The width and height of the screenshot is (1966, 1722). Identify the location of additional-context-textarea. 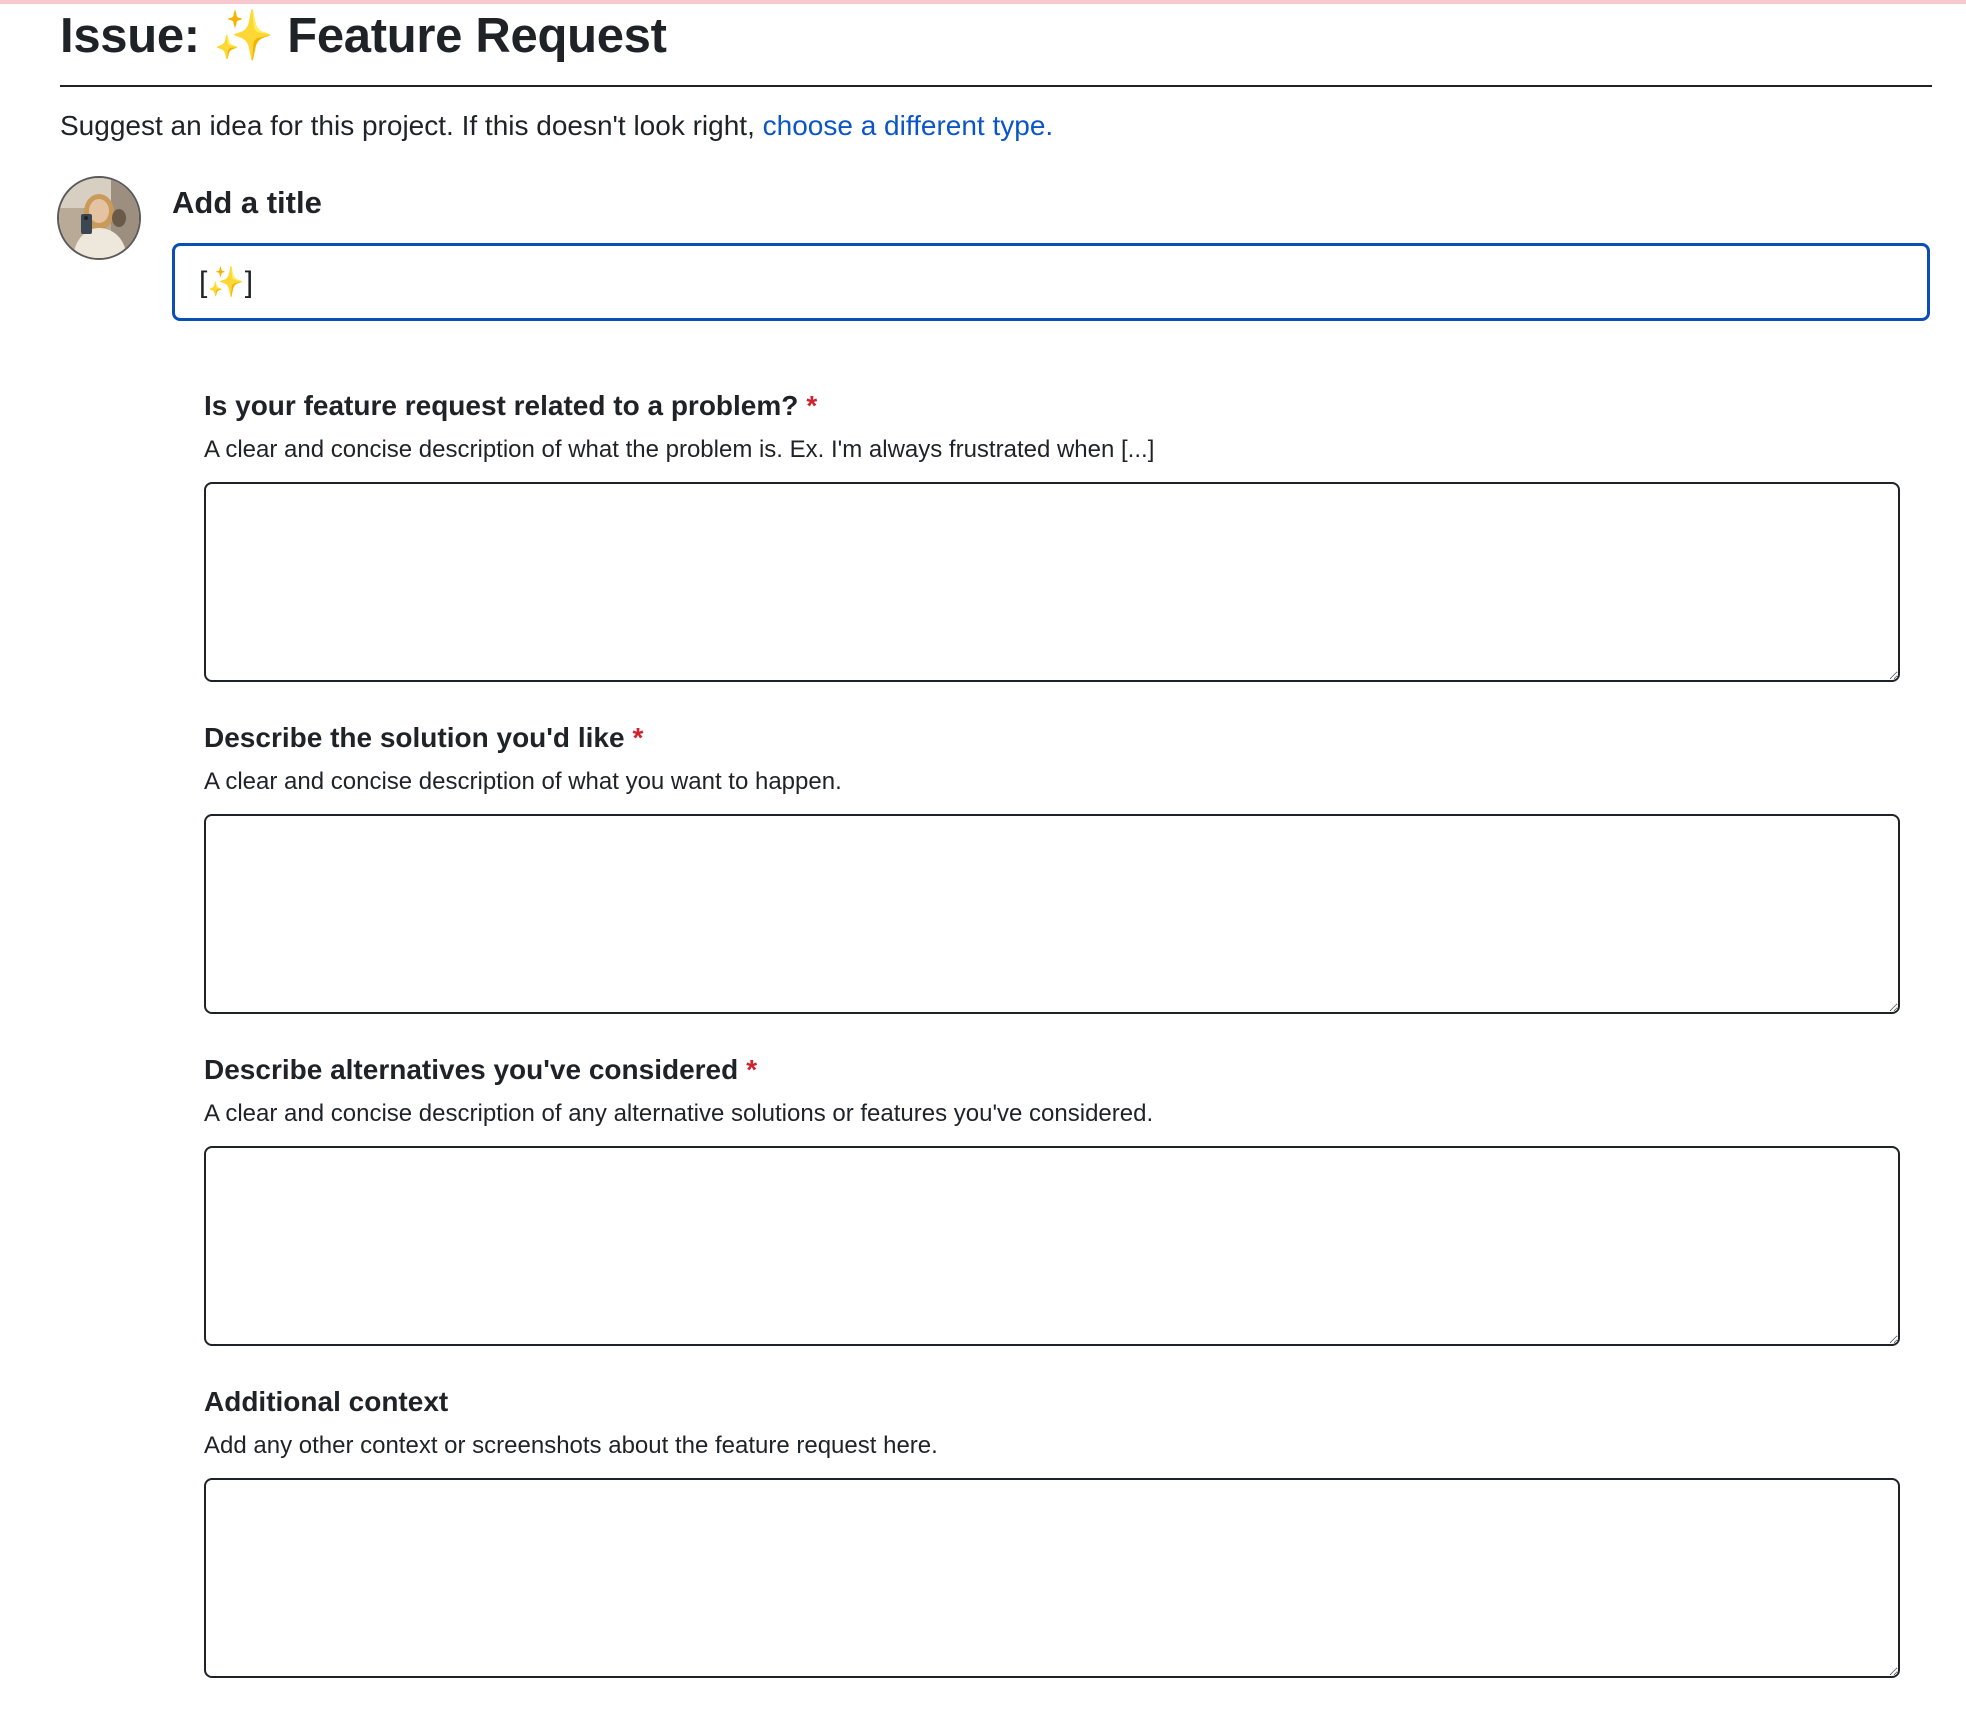
(1052, 1578).